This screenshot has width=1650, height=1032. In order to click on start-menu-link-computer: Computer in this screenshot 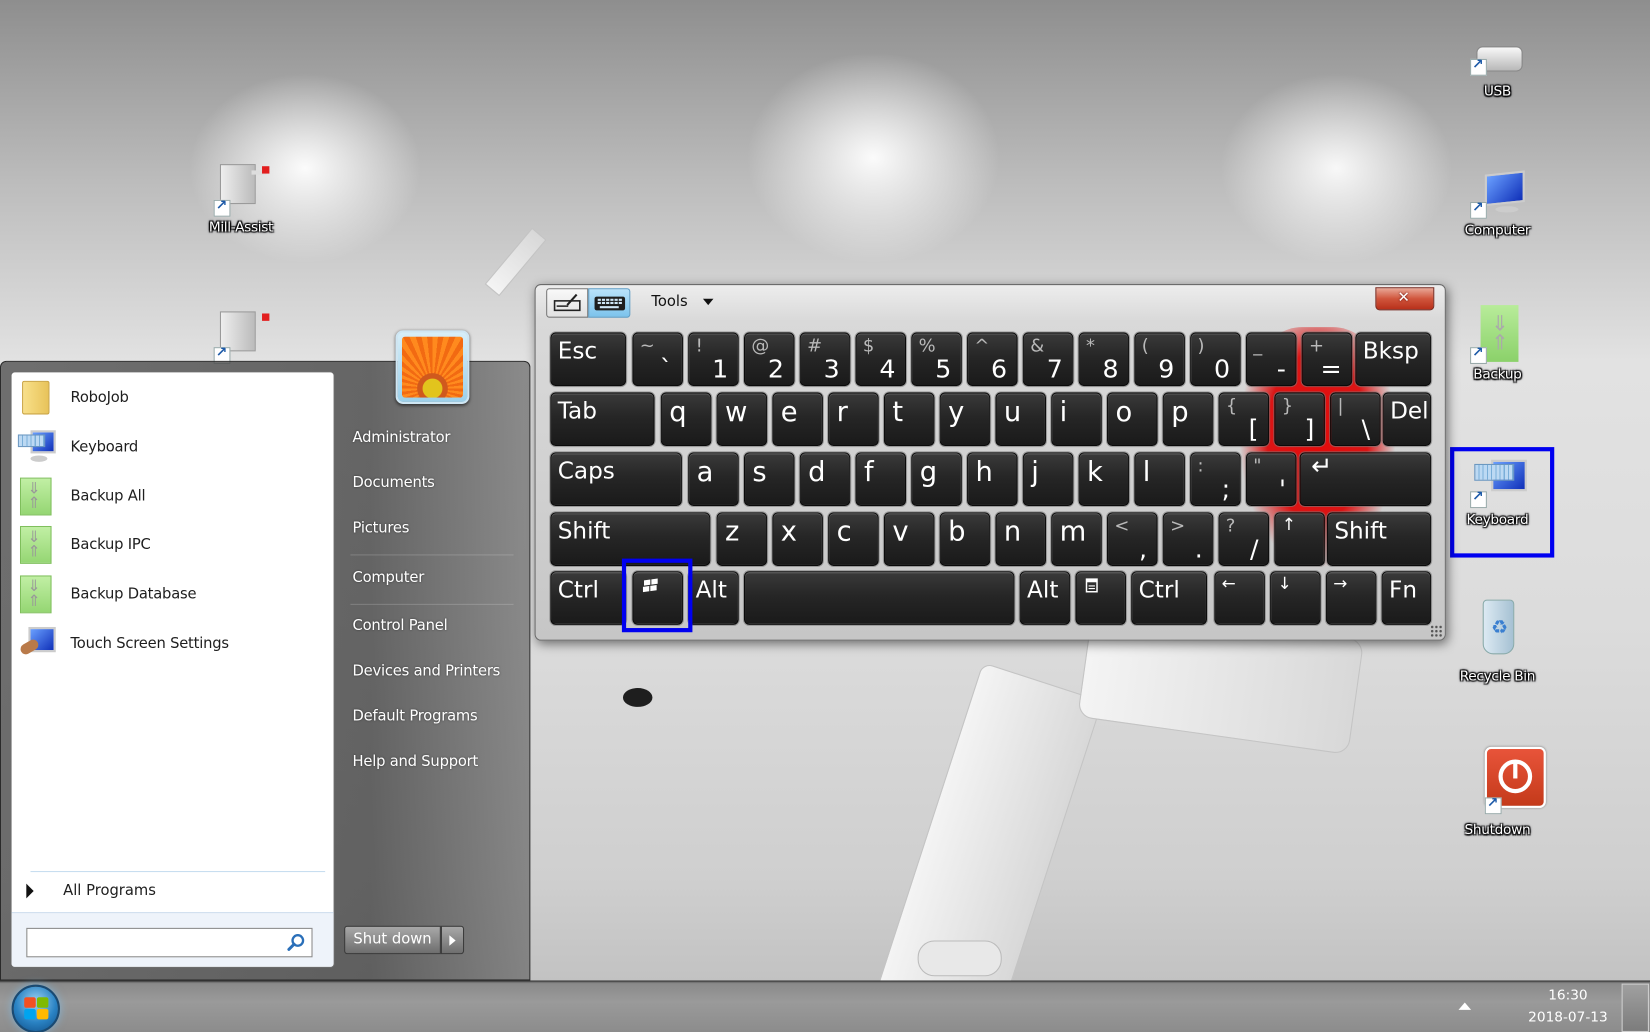, I will do `click(389, 577)`.